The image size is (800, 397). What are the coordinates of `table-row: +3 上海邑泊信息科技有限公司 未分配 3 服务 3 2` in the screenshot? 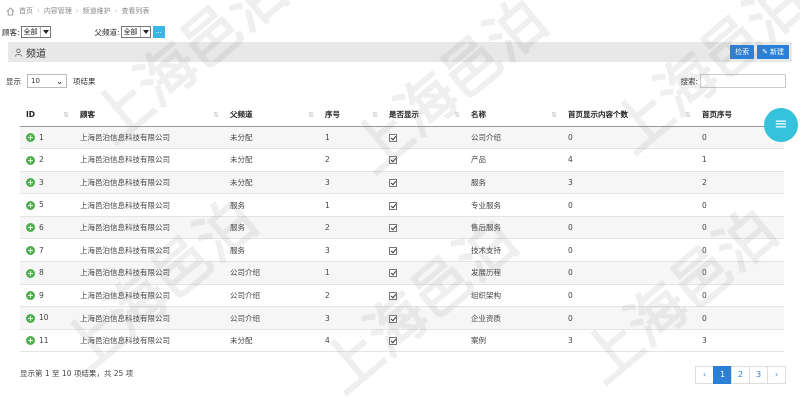 It's located at (402, 183).